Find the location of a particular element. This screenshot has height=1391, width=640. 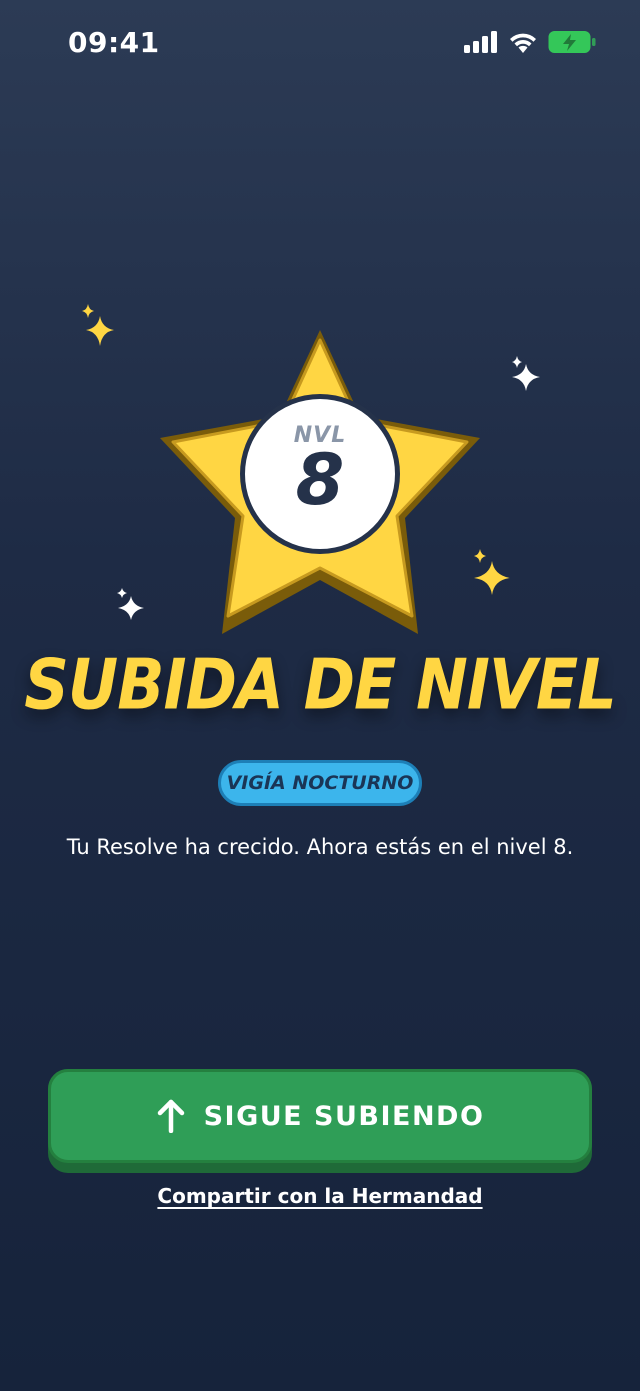

status-icons is located at coordinates (530, 42).